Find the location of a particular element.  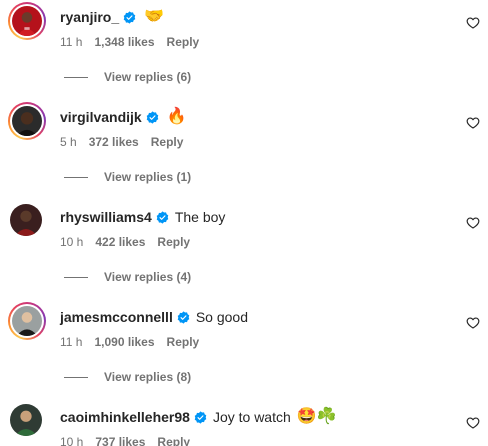

view-replies-button: View replies (1) is located at coordinates (127, 177).